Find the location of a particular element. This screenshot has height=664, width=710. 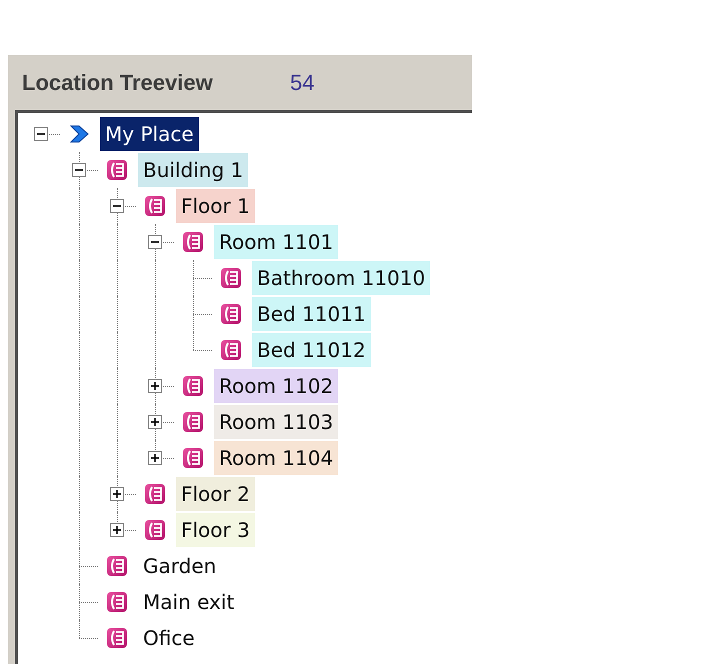

tree-item: Garden is located at coordinates (180, 566).